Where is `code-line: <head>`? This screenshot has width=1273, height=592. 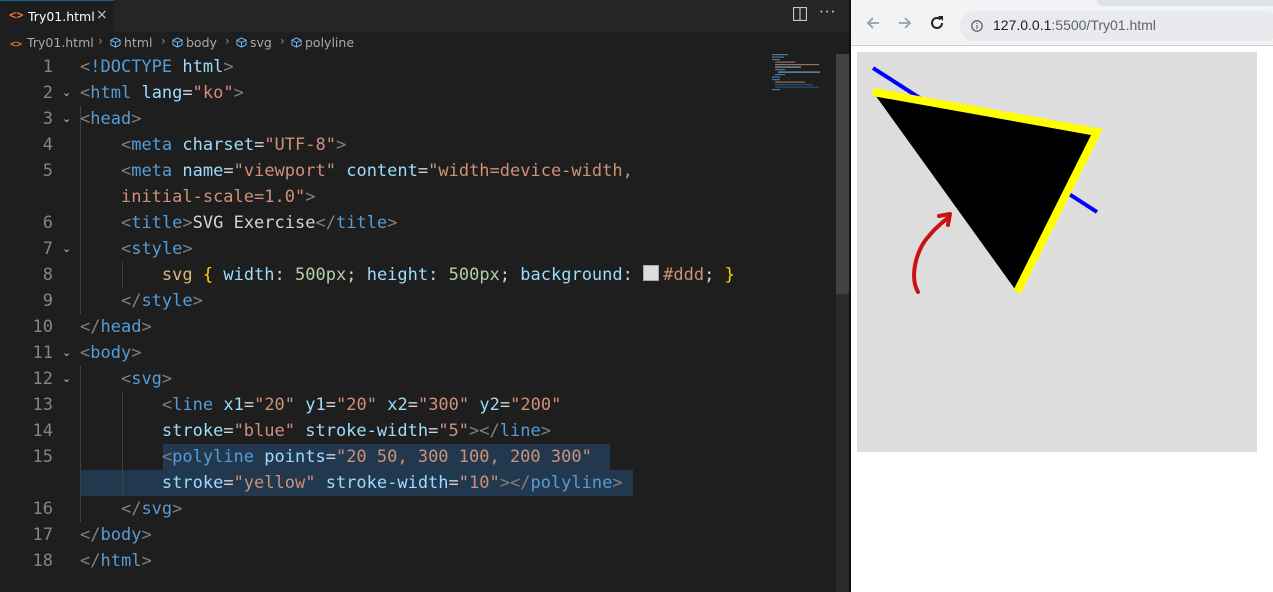
code-line: <head> is located at coordinates (111, 119).